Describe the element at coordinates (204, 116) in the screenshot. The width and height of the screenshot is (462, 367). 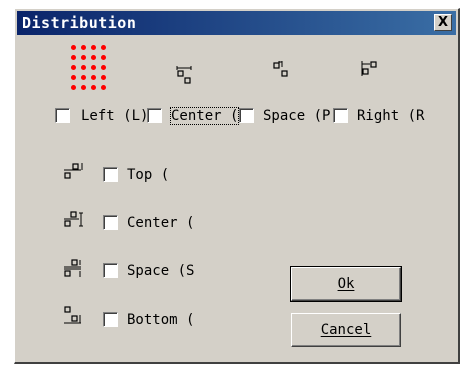
I see `center-horizontal-label: Center (` at that location.